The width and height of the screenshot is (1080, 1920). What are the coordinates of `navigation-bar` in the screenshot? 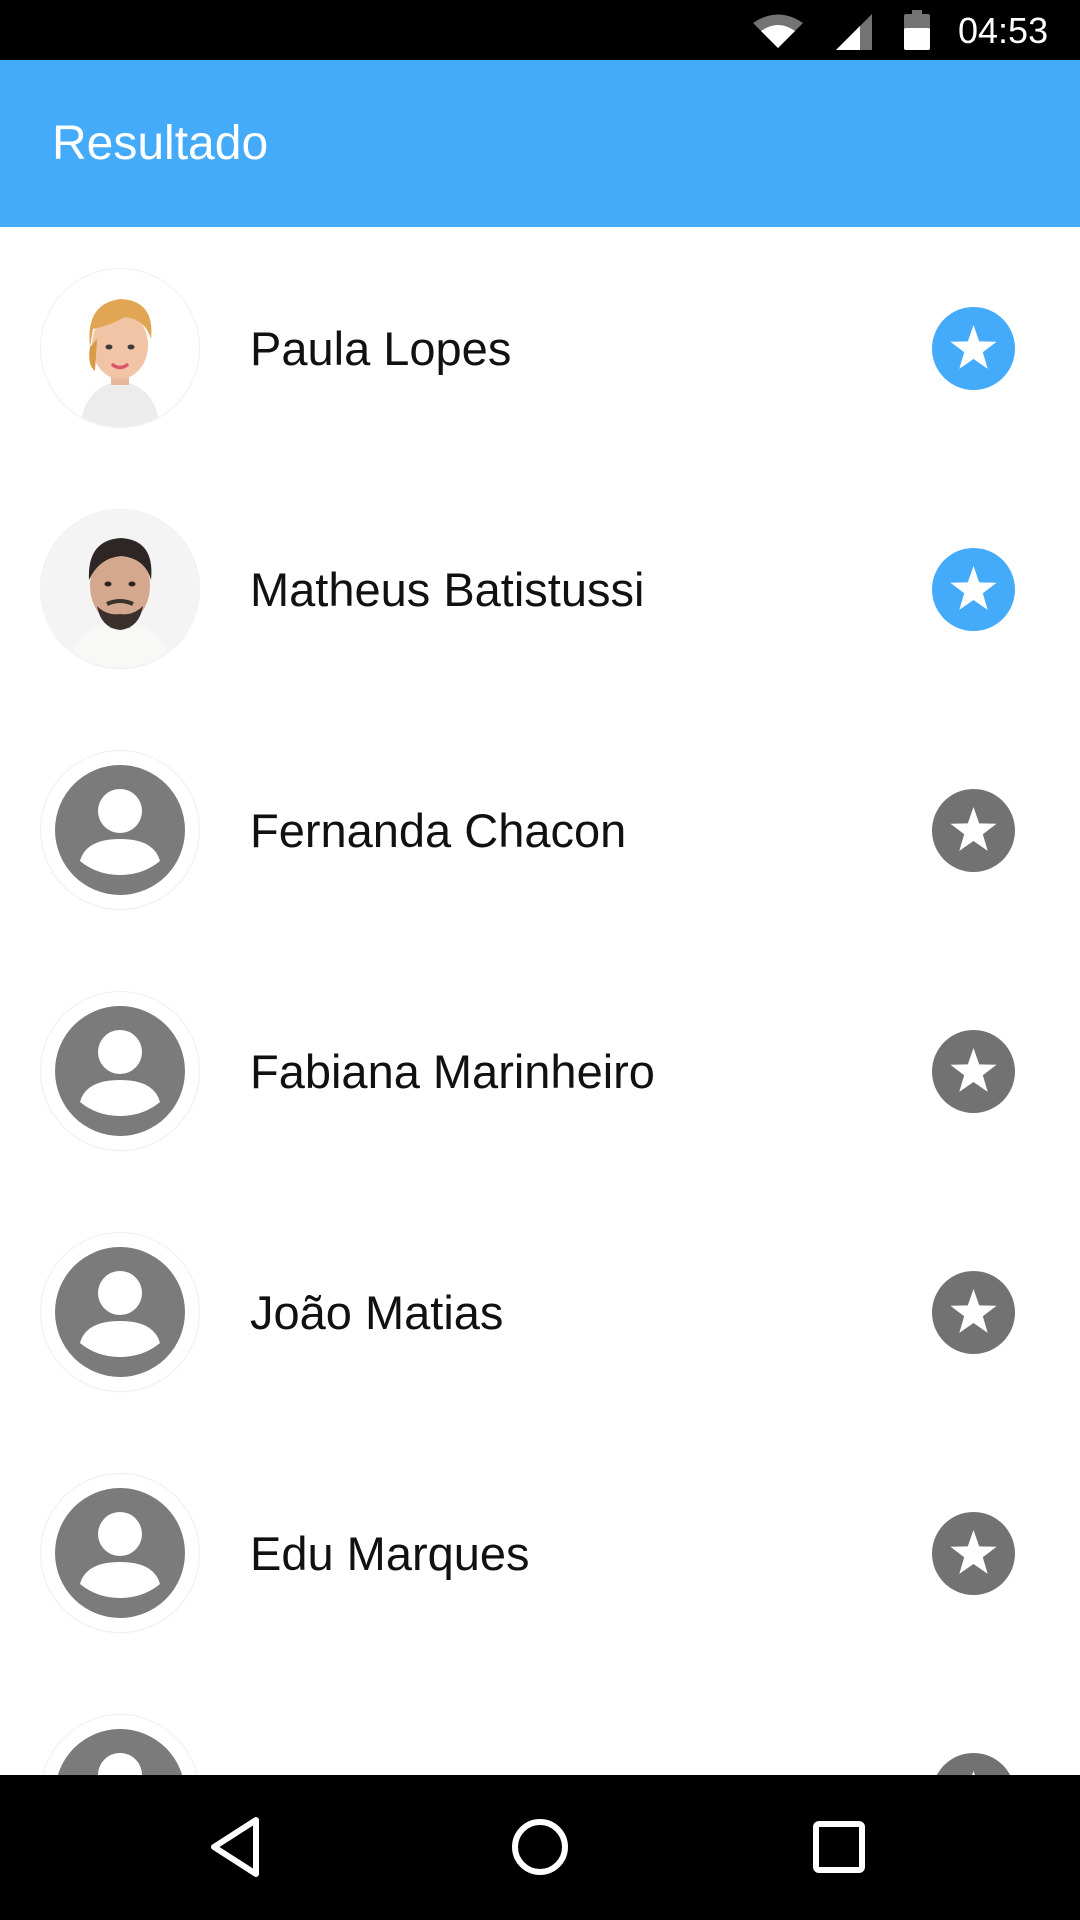 It's located at (540, 1847).